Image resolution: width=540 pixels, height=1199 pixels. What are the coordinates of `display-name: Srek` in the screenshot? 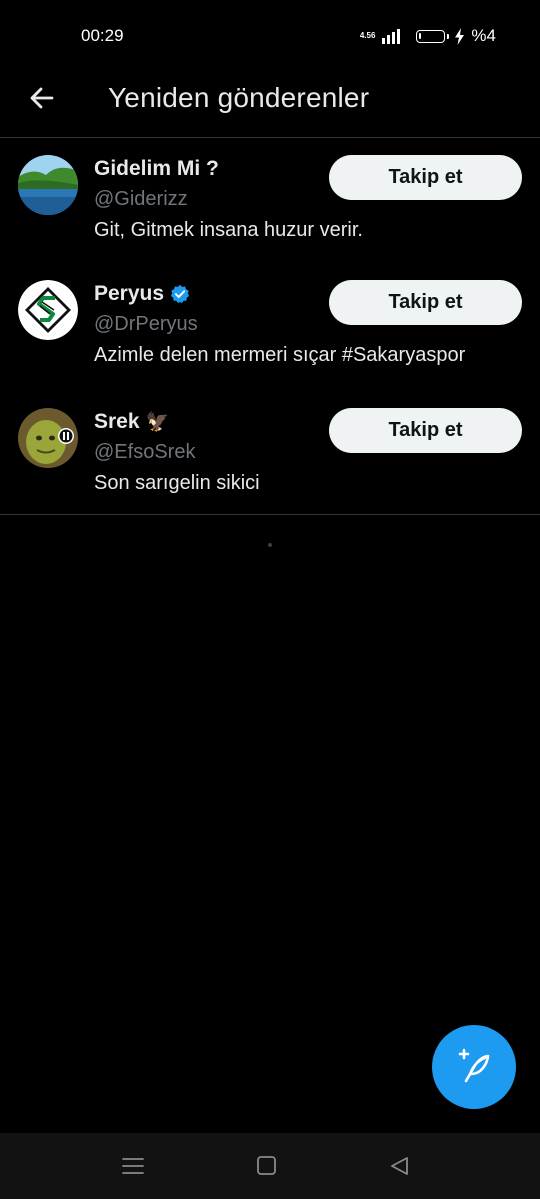 It's located at (117, 421).